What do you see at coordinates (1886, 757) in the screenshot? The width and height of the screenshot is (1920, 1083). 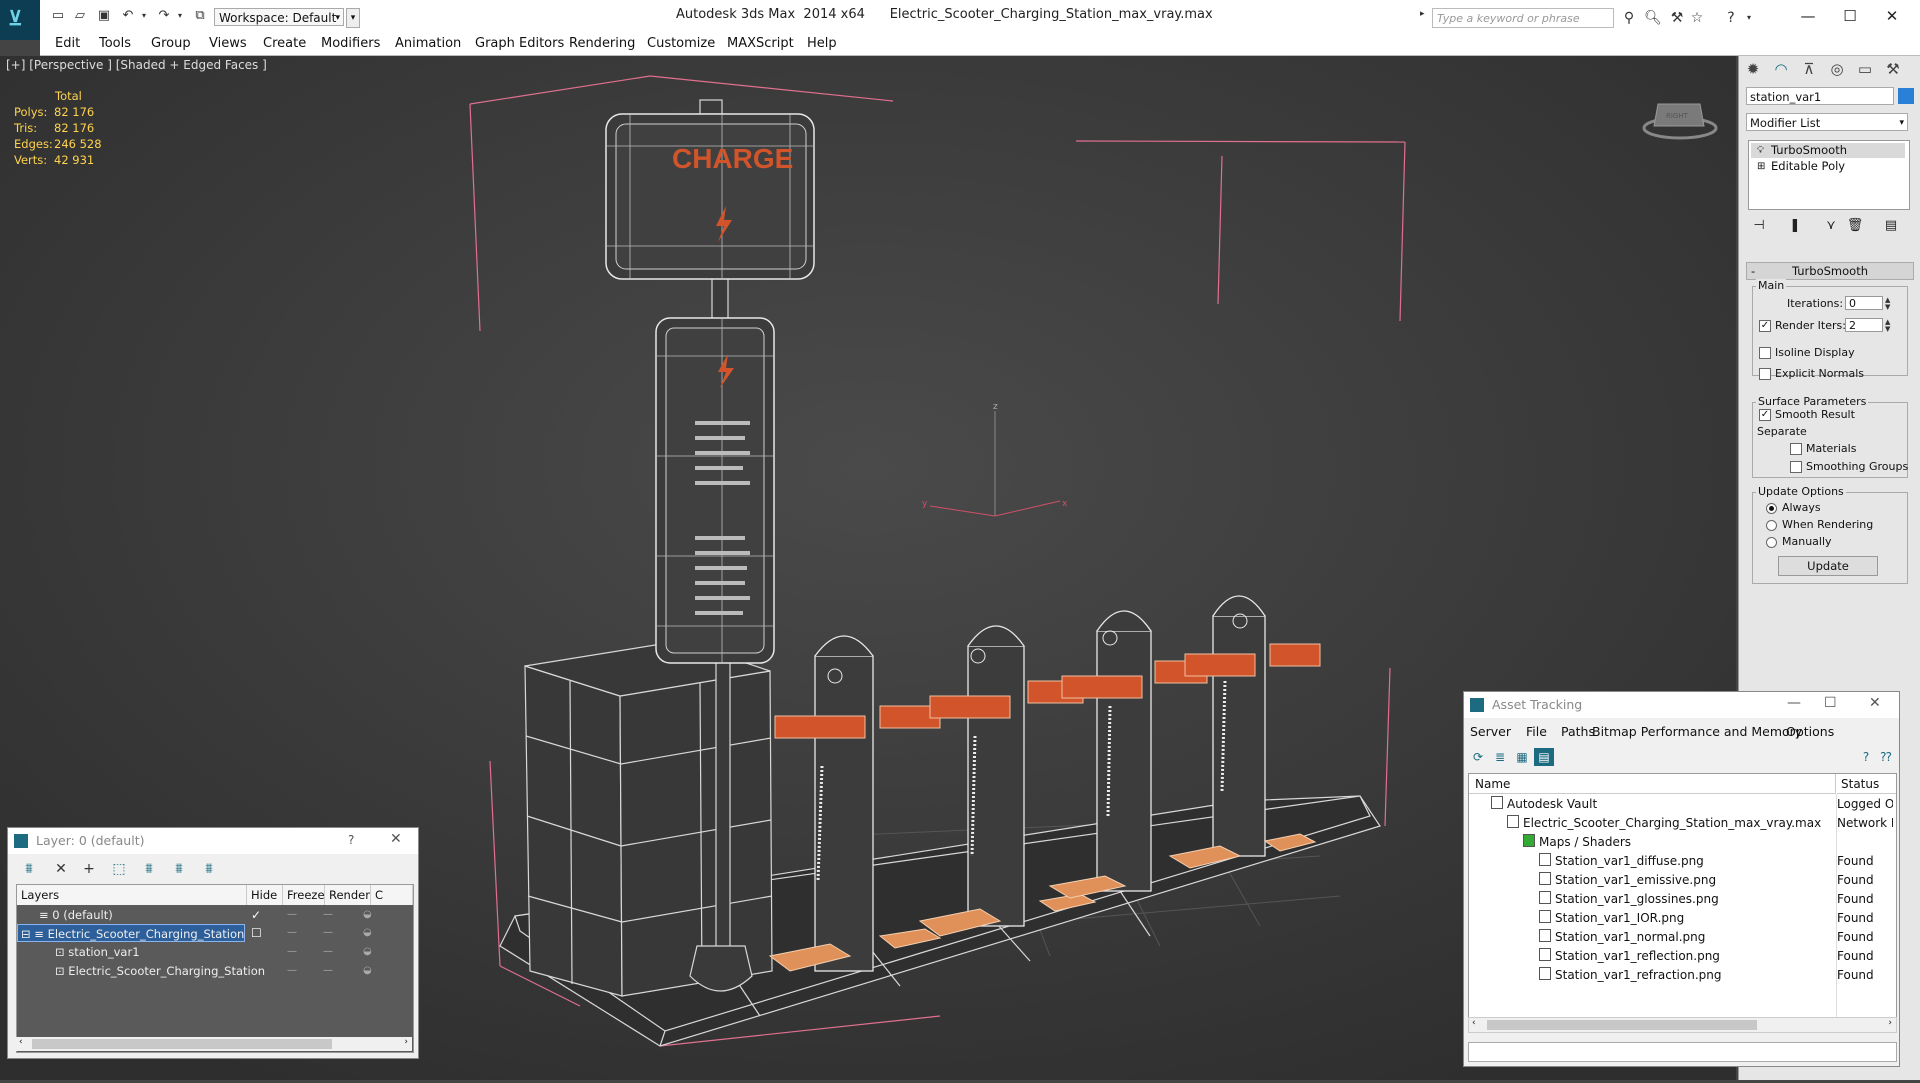 I see `context-help-icon: ⁇` at bounding box center [1886, 757].